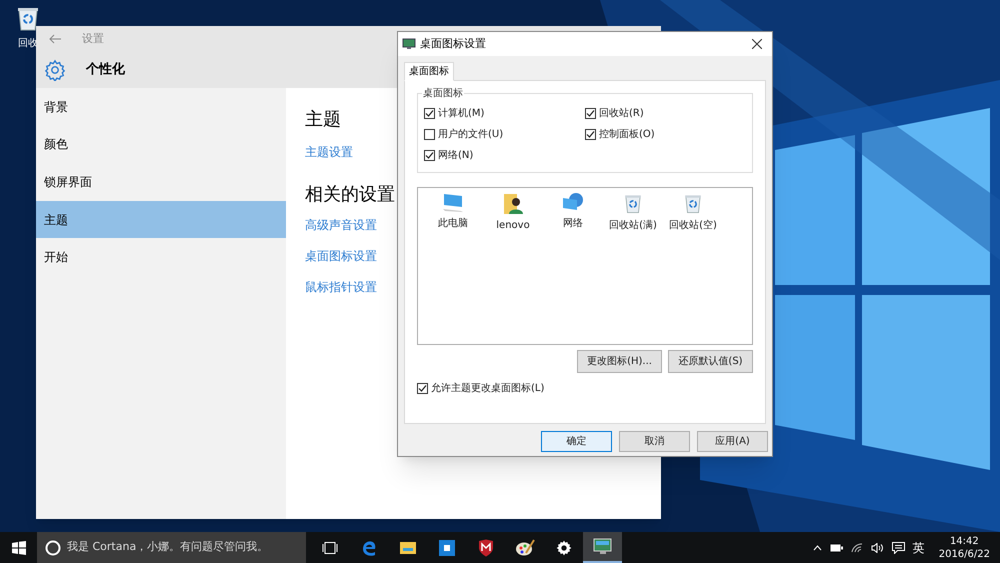  I want to click on checkbox-label: 允许主题更改桌面图标(L), so click(487, 389).